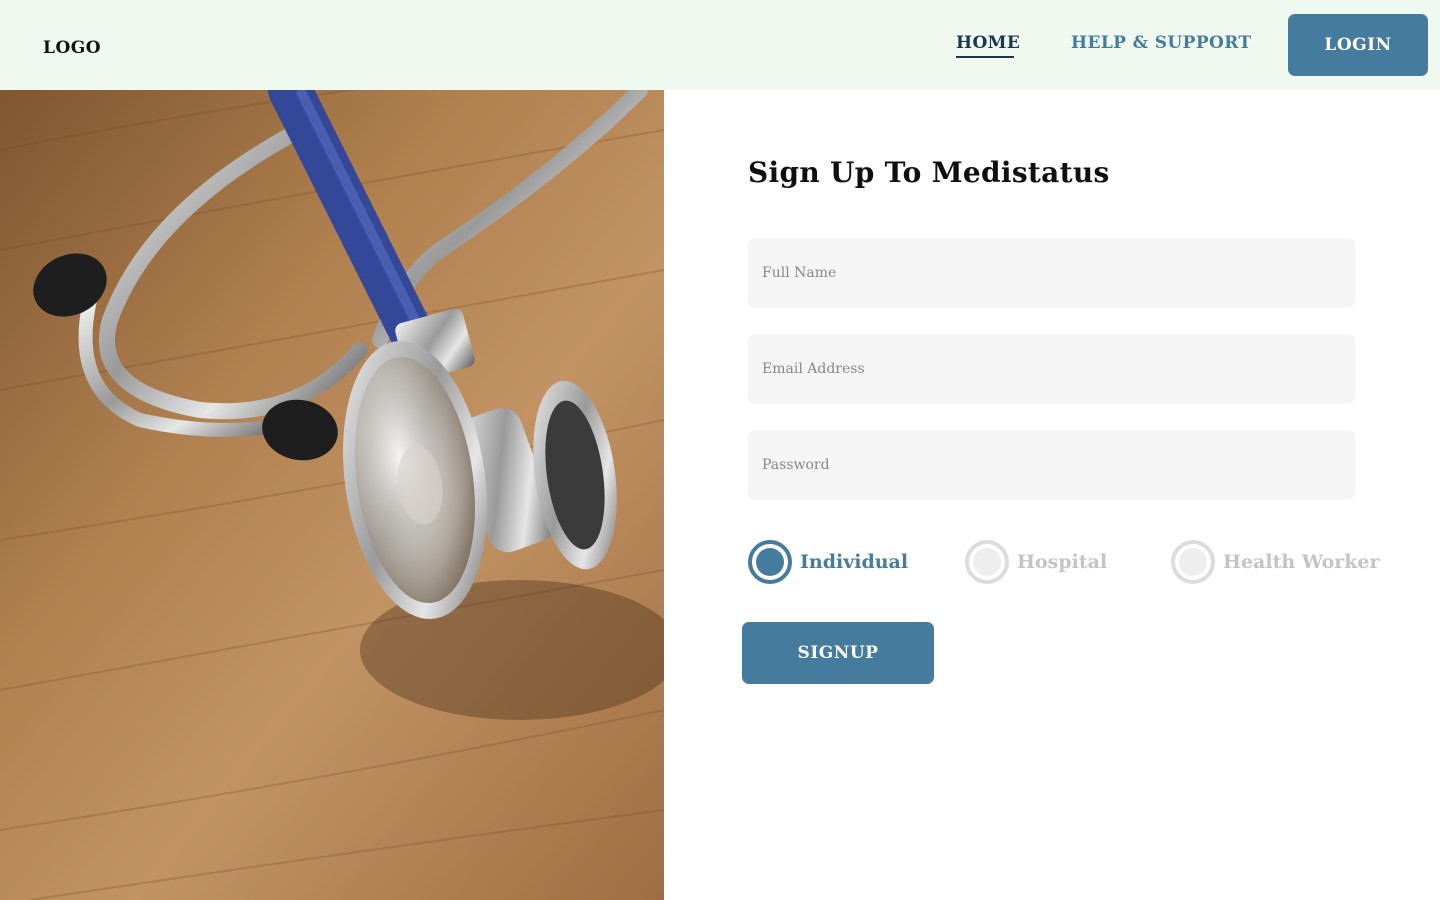 Image resolution: width=1440 pixels, height=900 pixels. Describe the element at coordinates (72, 48) in the screenshot. I see `logo: LOGO` at that location.